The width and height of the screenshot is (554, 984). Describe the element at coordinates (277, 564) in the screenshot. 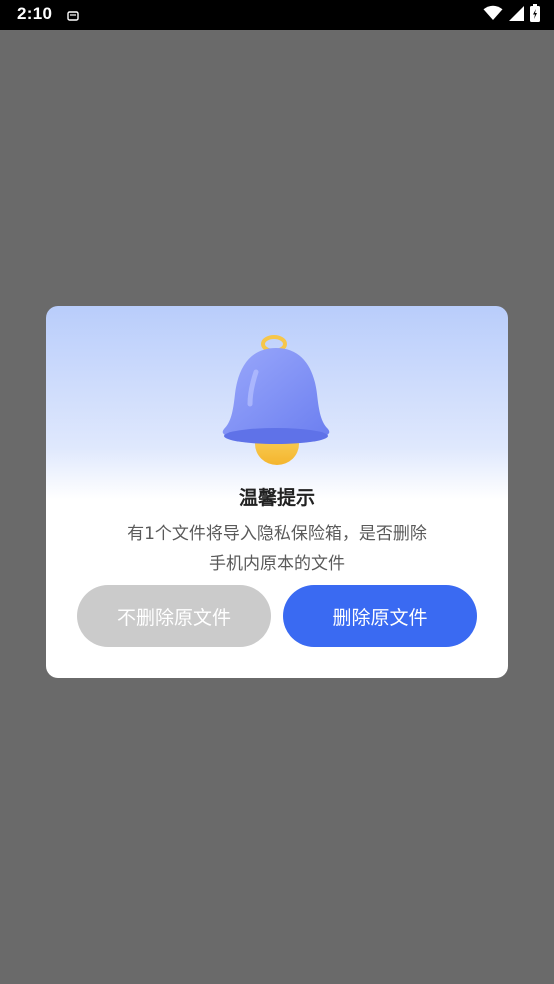

I see `dialog-message-line2: 手机内原本的文件` at that location.